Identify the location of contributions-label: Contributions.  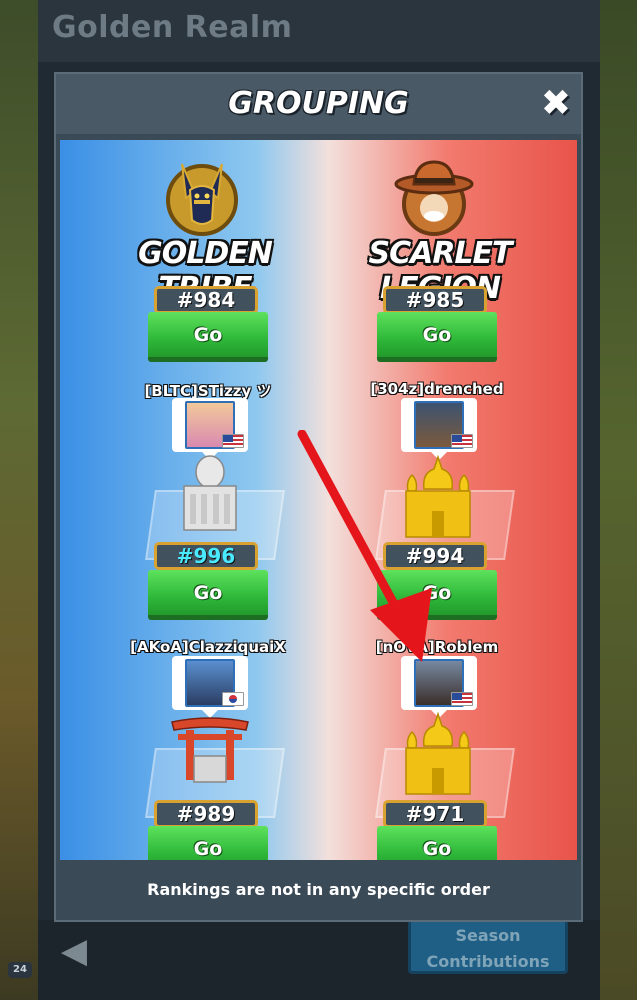
(488, 961).